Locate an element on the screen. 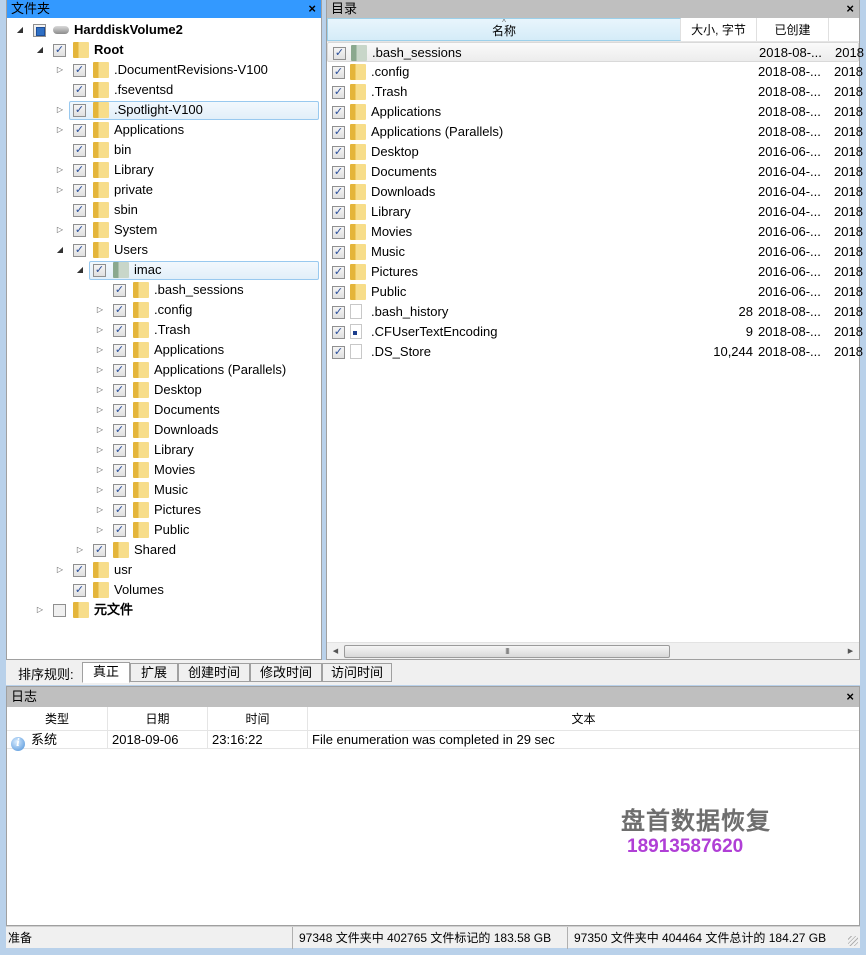  scroll-right-icon: ▶ is located at coordinates (850, 651).